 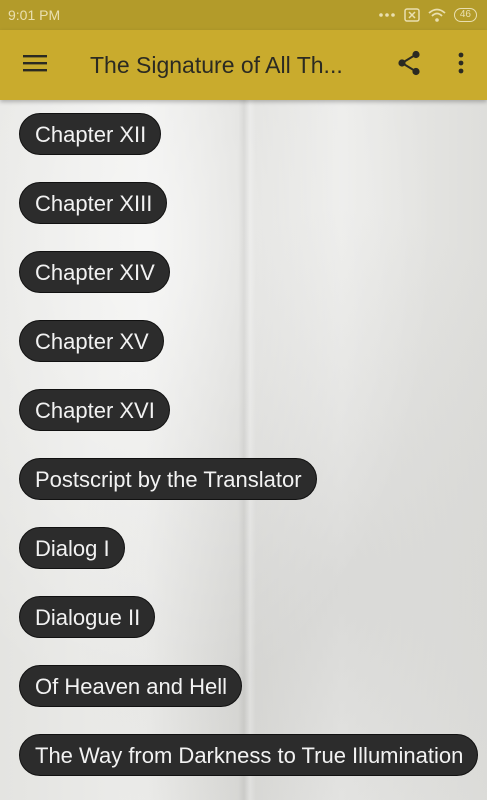 What do you see at coordinates (93, 203) in the screenshot?
I see `chapter-button: Chapter XIII` at bounding box center [93, 203].